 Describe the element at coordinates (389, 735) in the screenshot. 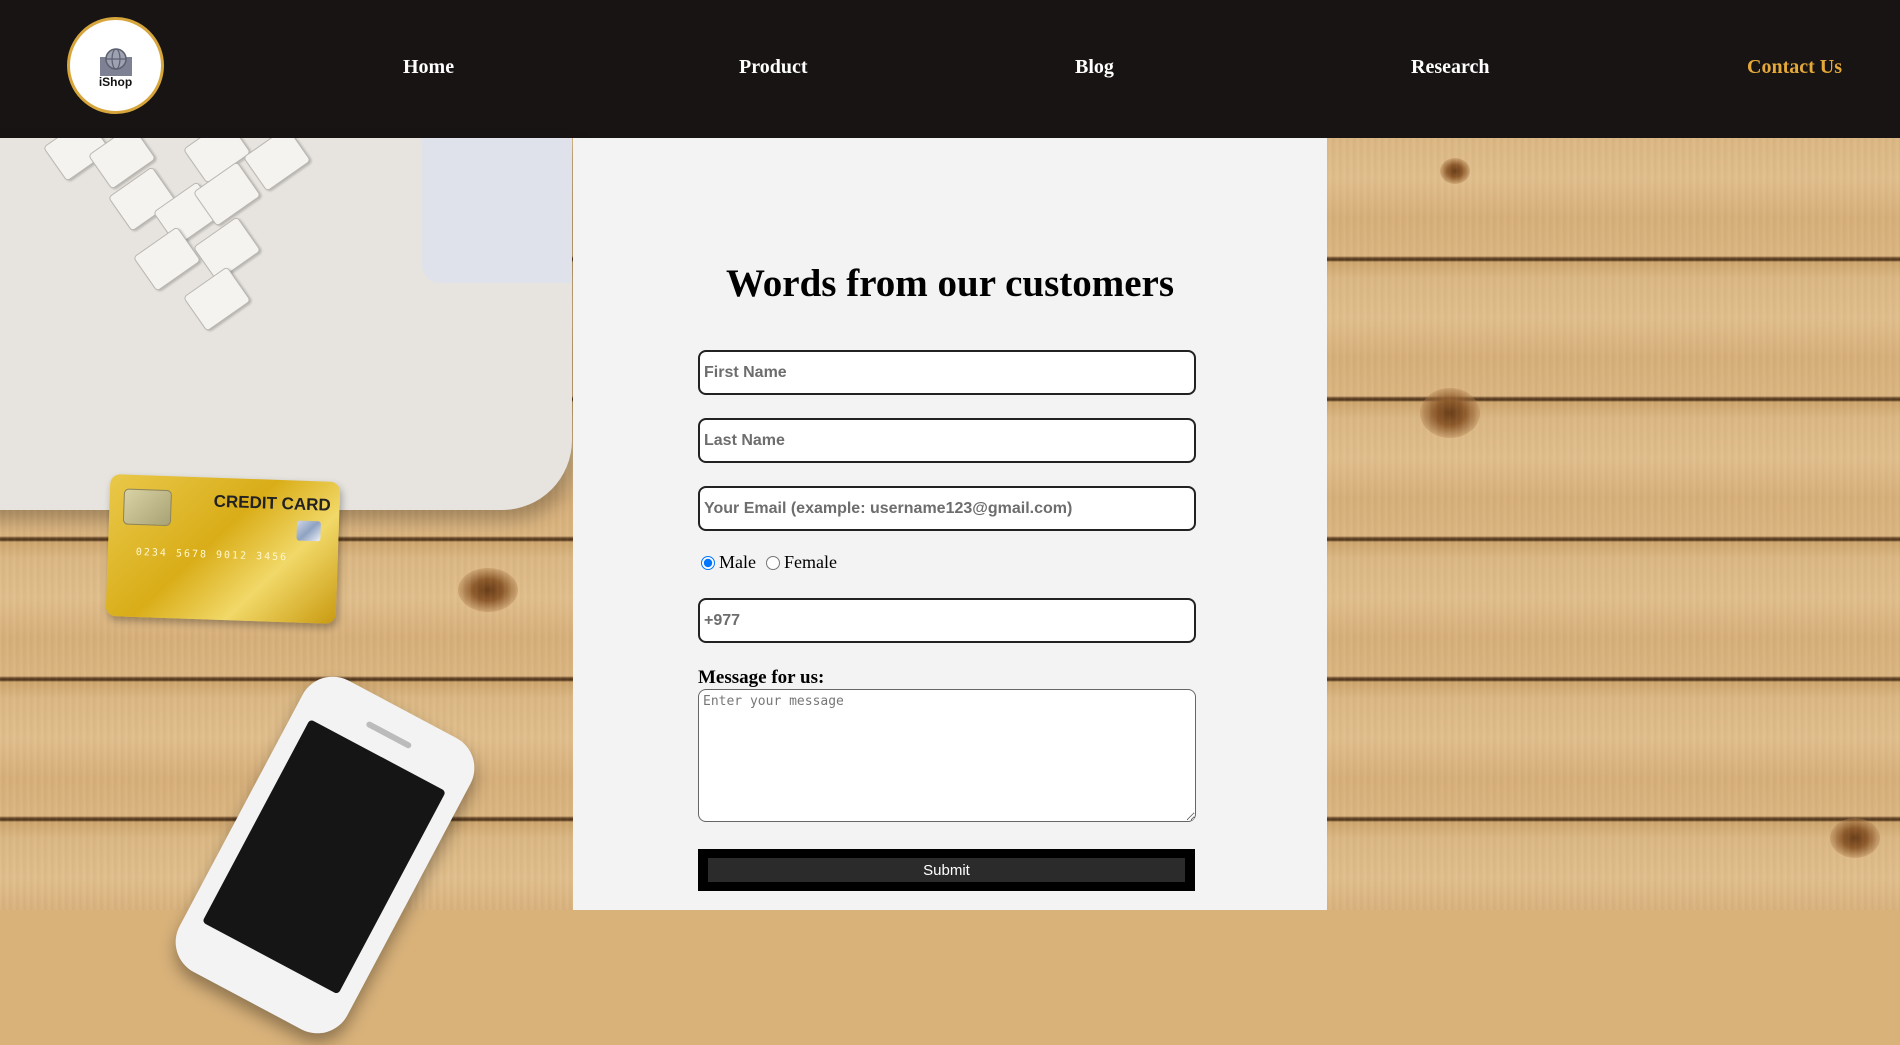

I see `phone-speaker` at that location.